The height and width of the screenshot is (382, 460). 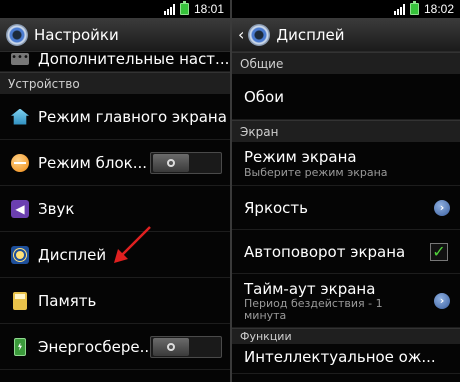 What do you see at coordinates (76, 34) in the screenshot?
I see `page-title: Настройки` at bounding box center [76, 34].